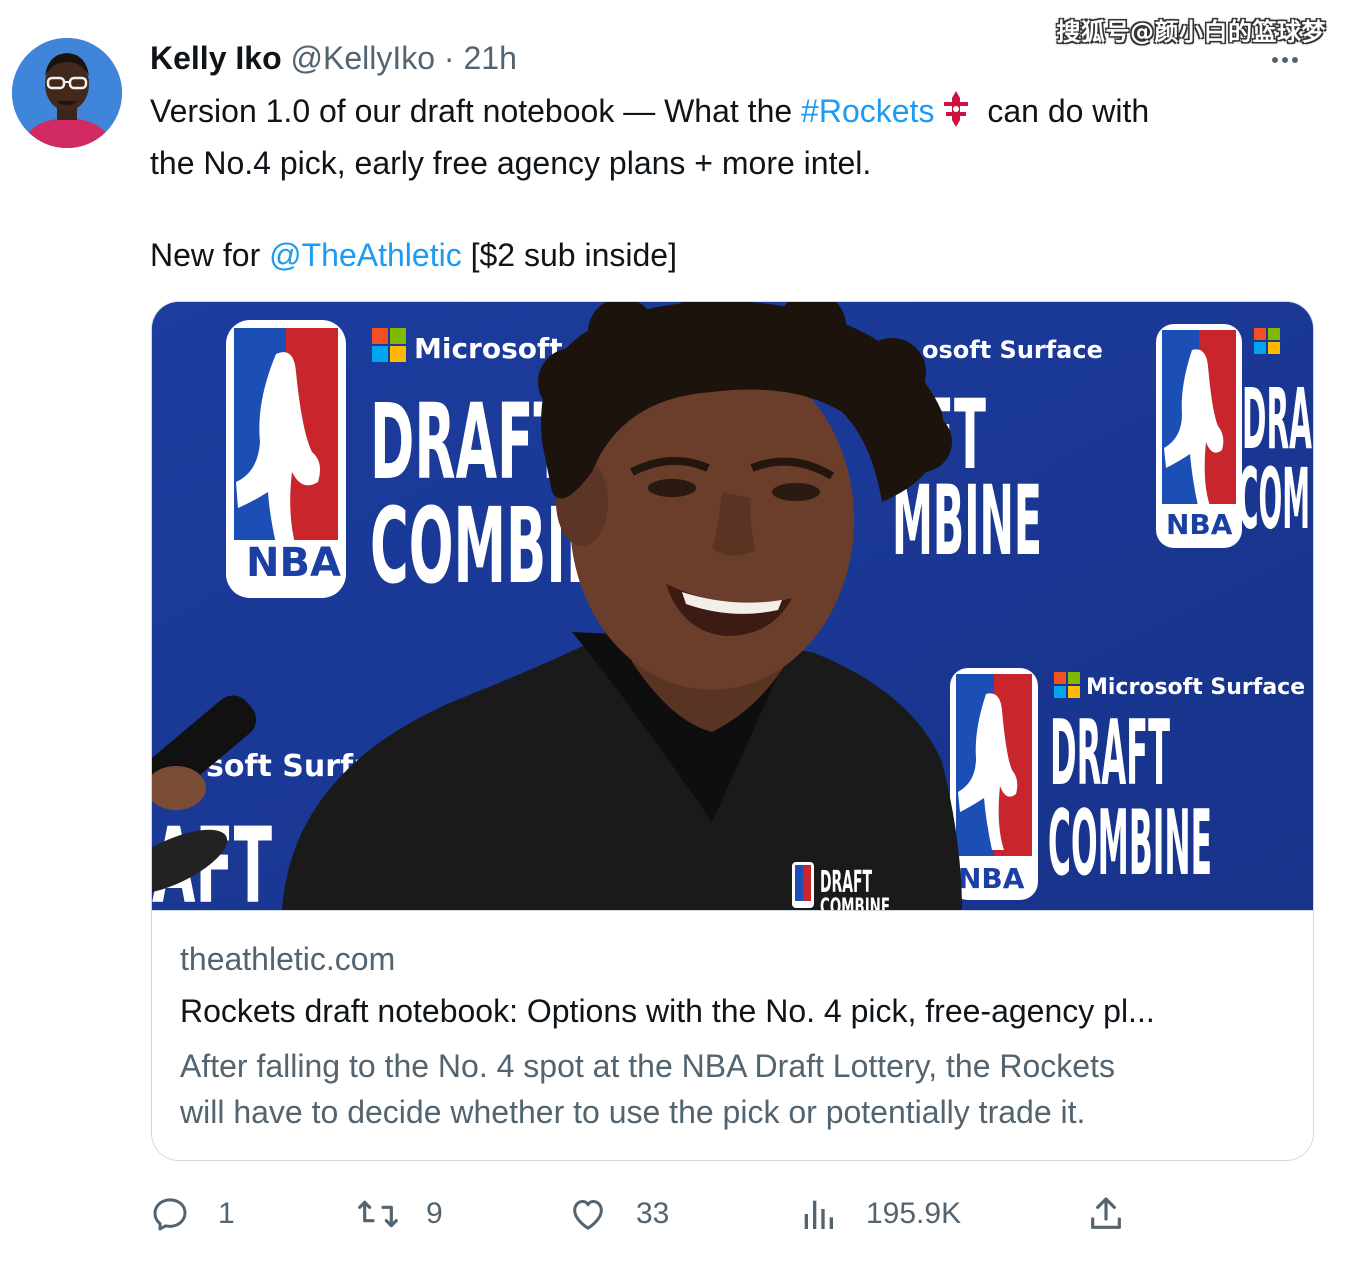 Image resolution: width=1356 pixels, height=1264 pixels. I want to click on like-button: 33, so click(618, 1214).